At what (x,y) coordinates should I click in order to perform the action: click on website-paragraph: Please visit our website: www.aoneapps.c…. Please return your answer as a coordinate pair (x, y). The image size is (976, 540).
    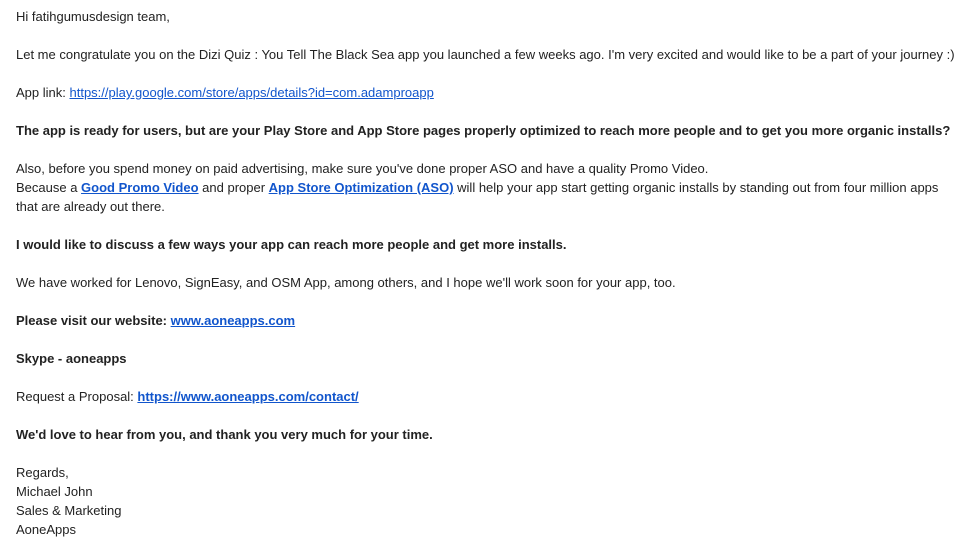
    Looking at the image, I should click on (488, 320).